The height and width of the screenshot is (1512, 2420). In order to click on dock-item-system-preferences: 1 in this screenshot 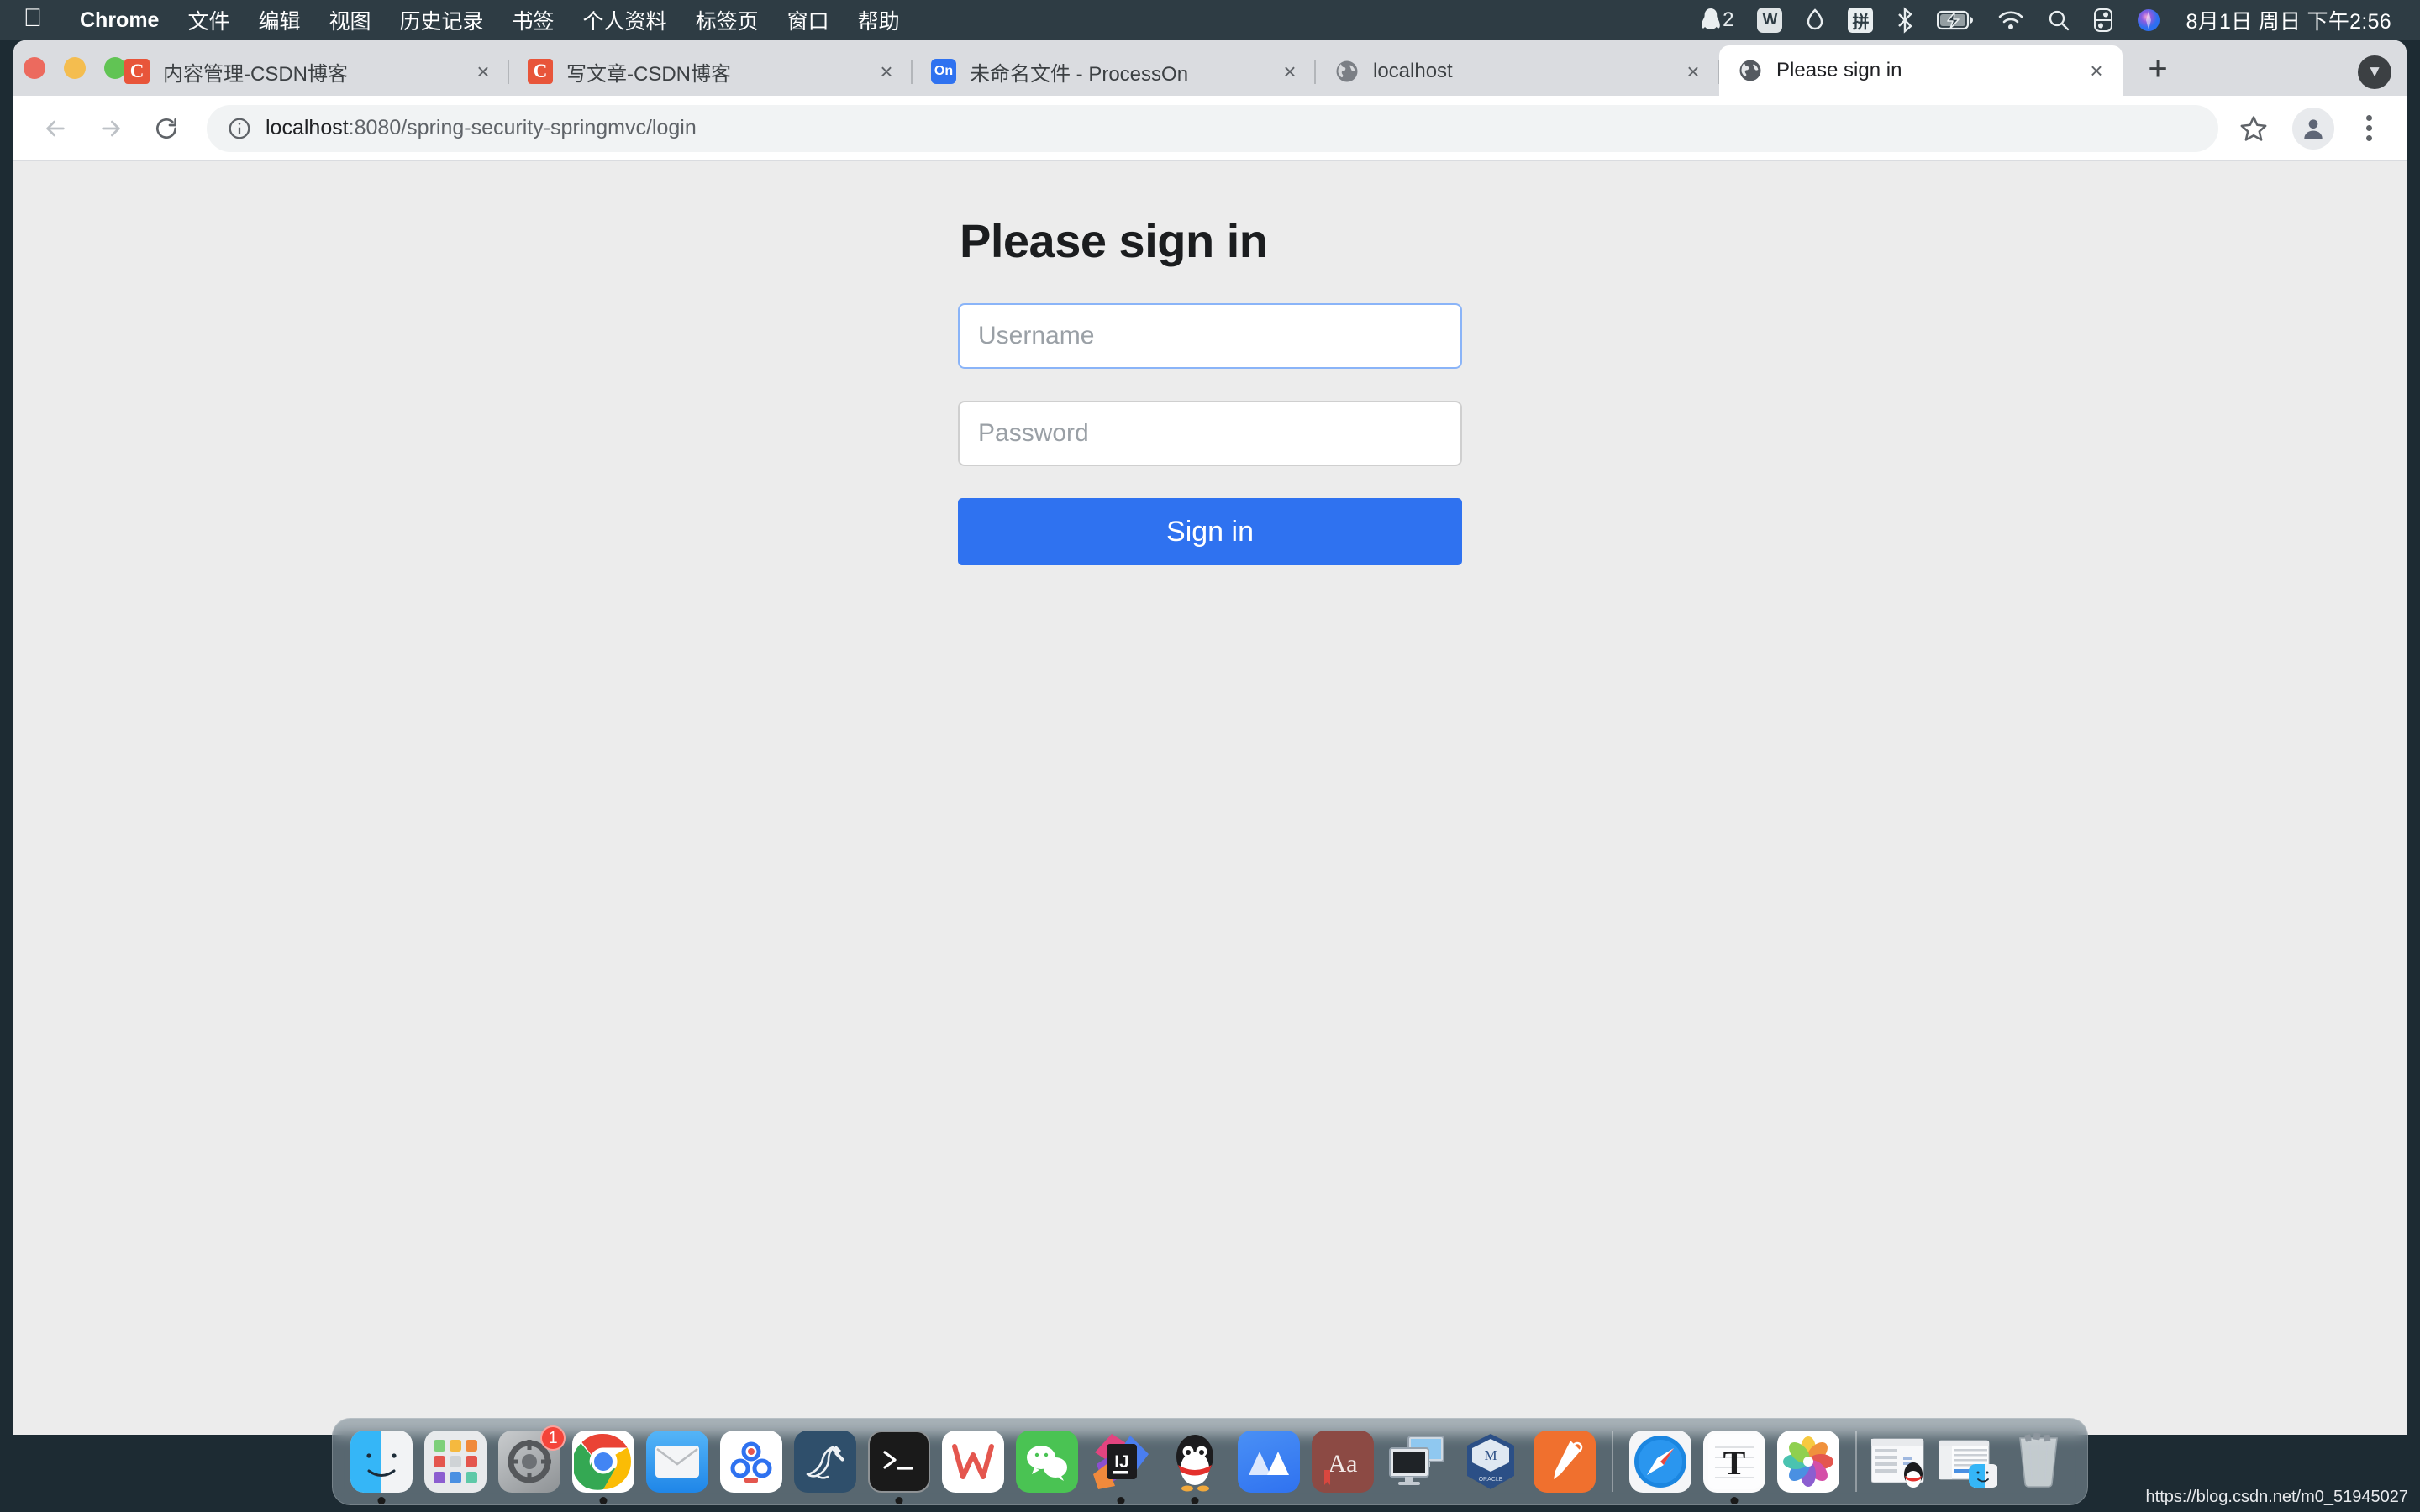, I will do `click(531, 1459)`.